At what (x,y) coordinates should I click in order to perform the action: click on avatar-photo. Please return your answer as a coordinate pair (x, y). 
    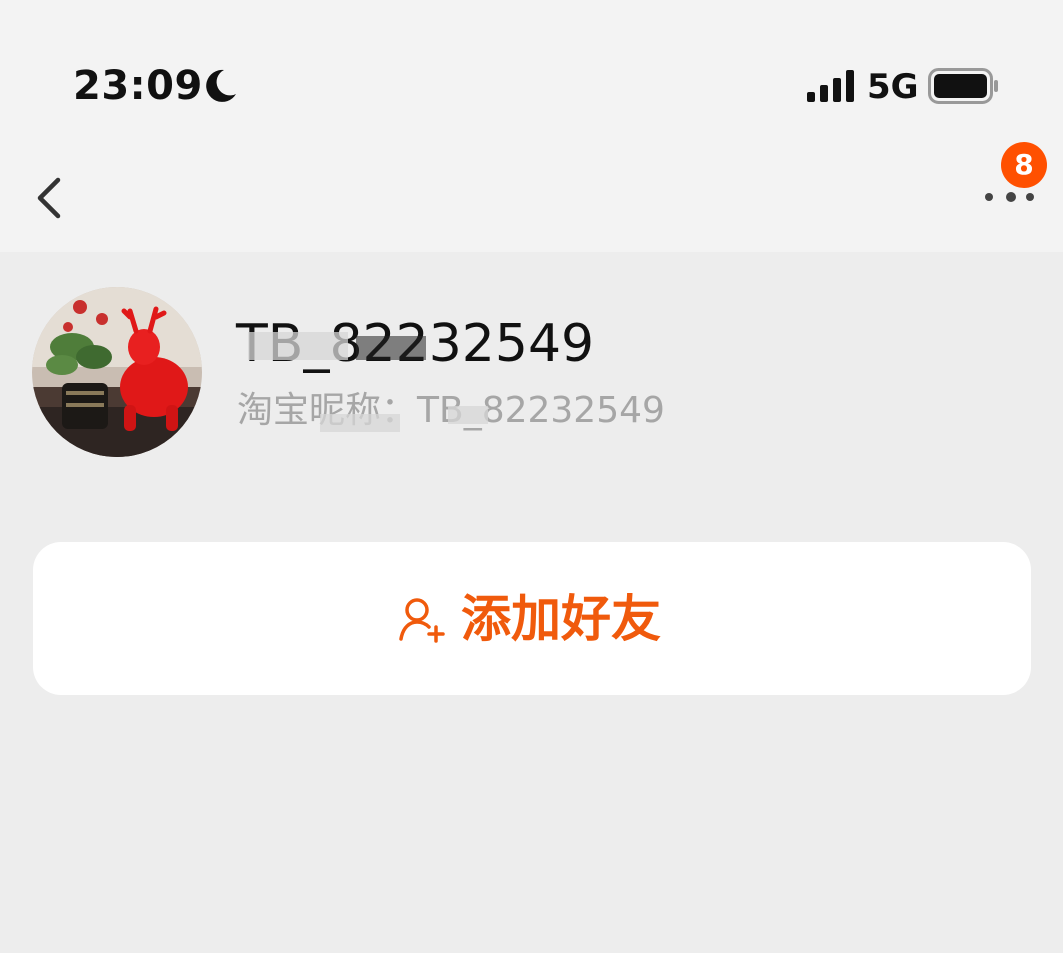
    Looking at the image, I should click on (117, 372).